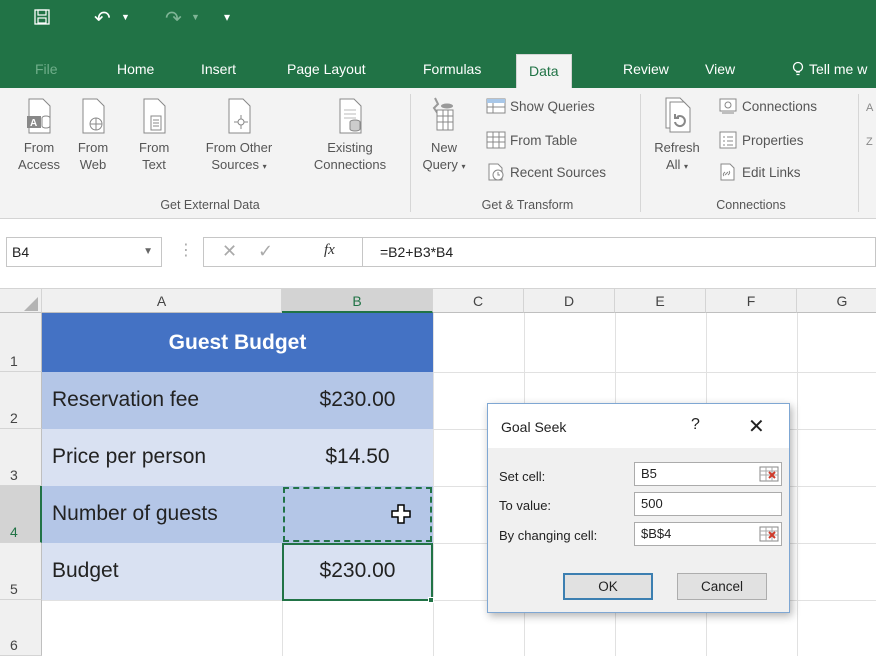 The height and width of the screenshot is (656, 876). What do you see at coordinates (444, 135) in the screenshot?
I see `new-query-button: New Query ▾` at bounding box center [444, 135].